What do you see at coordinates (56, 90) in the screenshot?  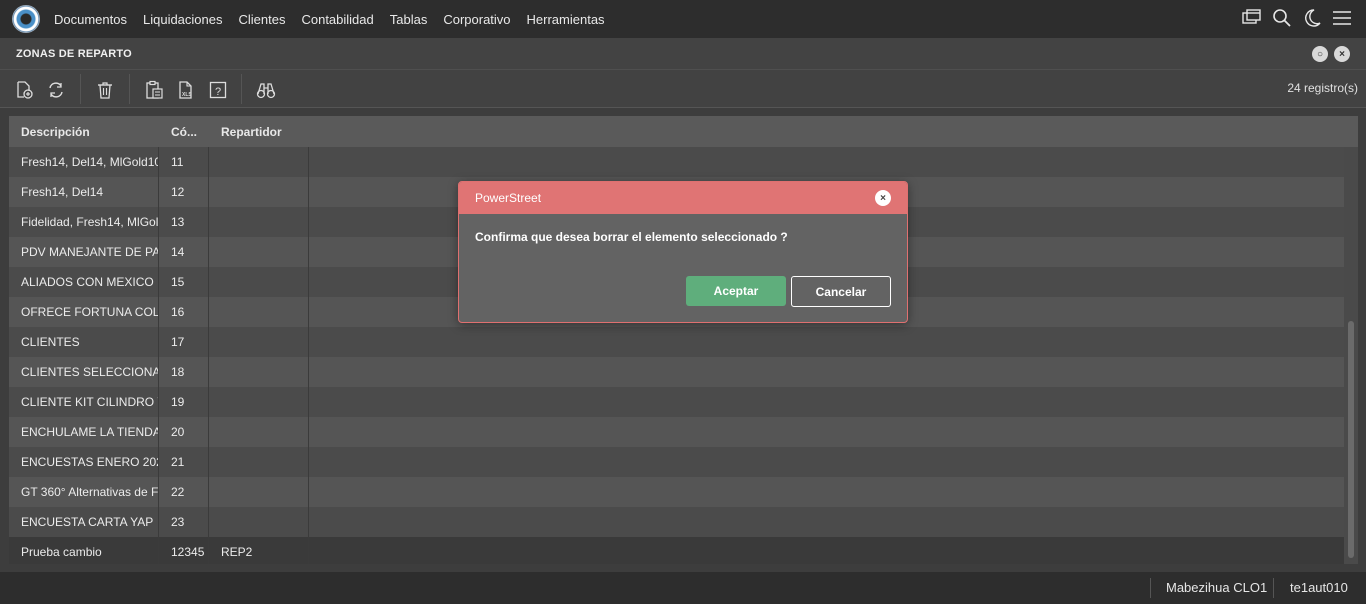 I see `refresh-icon` at bounding box center [56, 90].